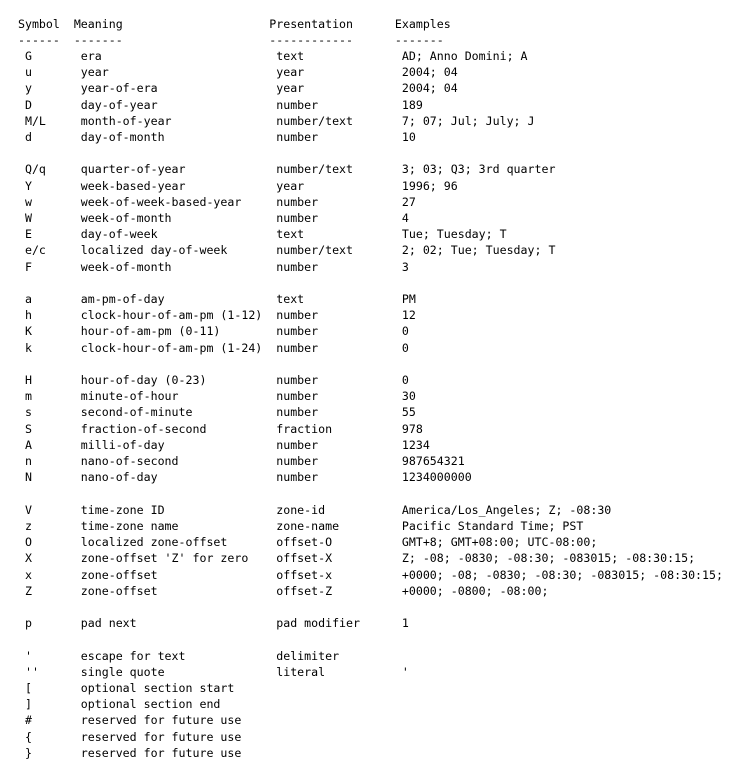  What do you see at coordinates (122, 704) in the screenshot?
I see `table-row: ] optional section end` at bounding box center [122, 704].